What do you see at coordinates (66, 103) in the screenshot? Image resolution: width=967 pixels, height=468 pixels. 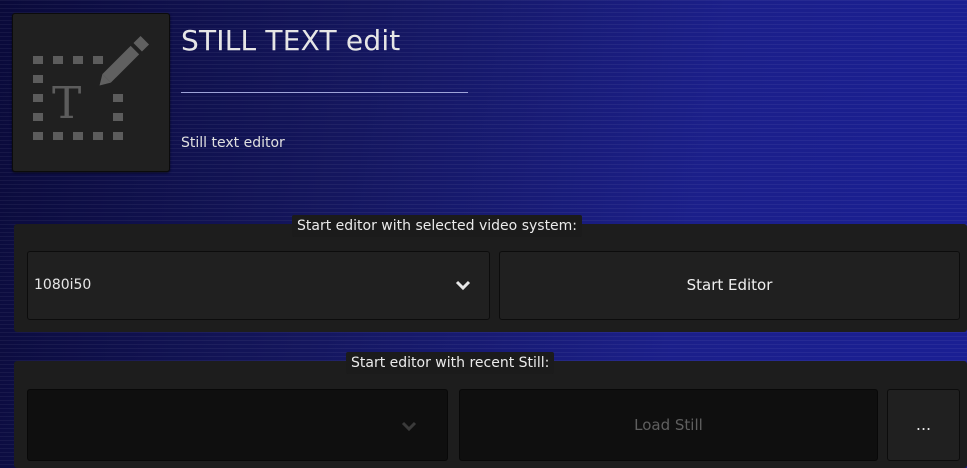 I see `svg-text: T` at bounding box center [66, 103].